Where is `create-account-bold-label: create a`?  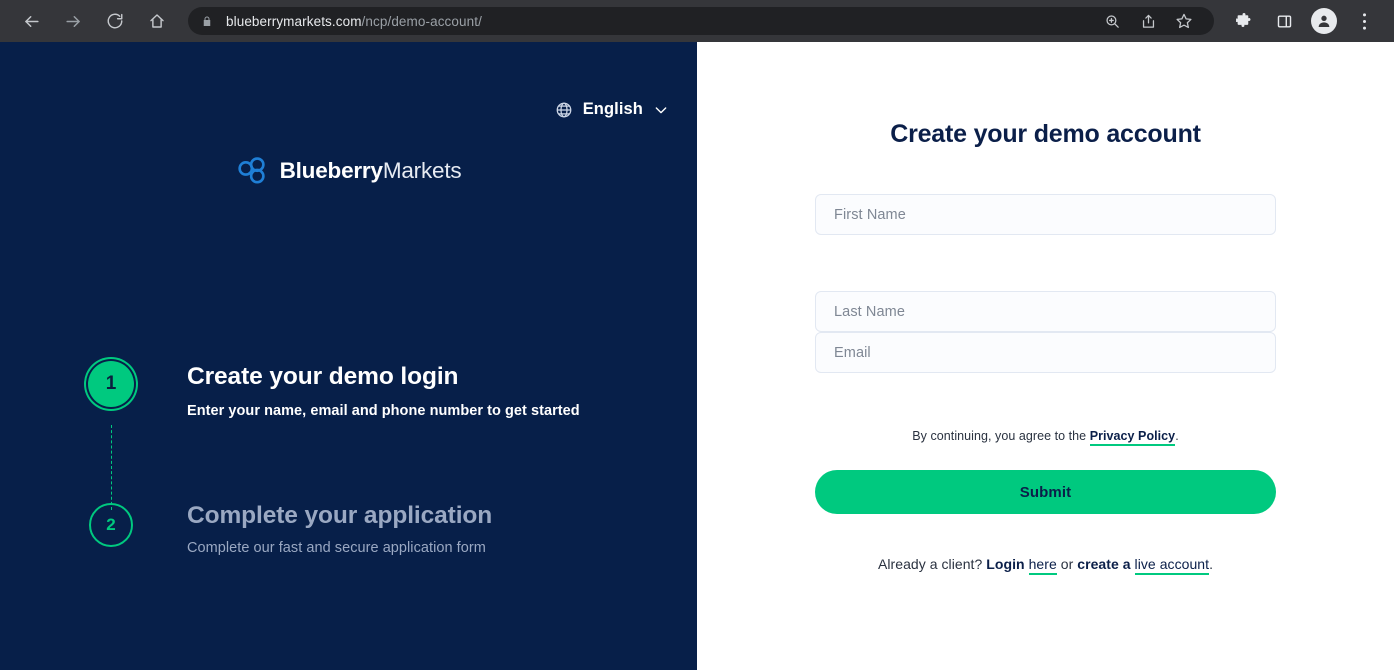 create-account-bold-label: create a is located at coordinates (1104, 564).